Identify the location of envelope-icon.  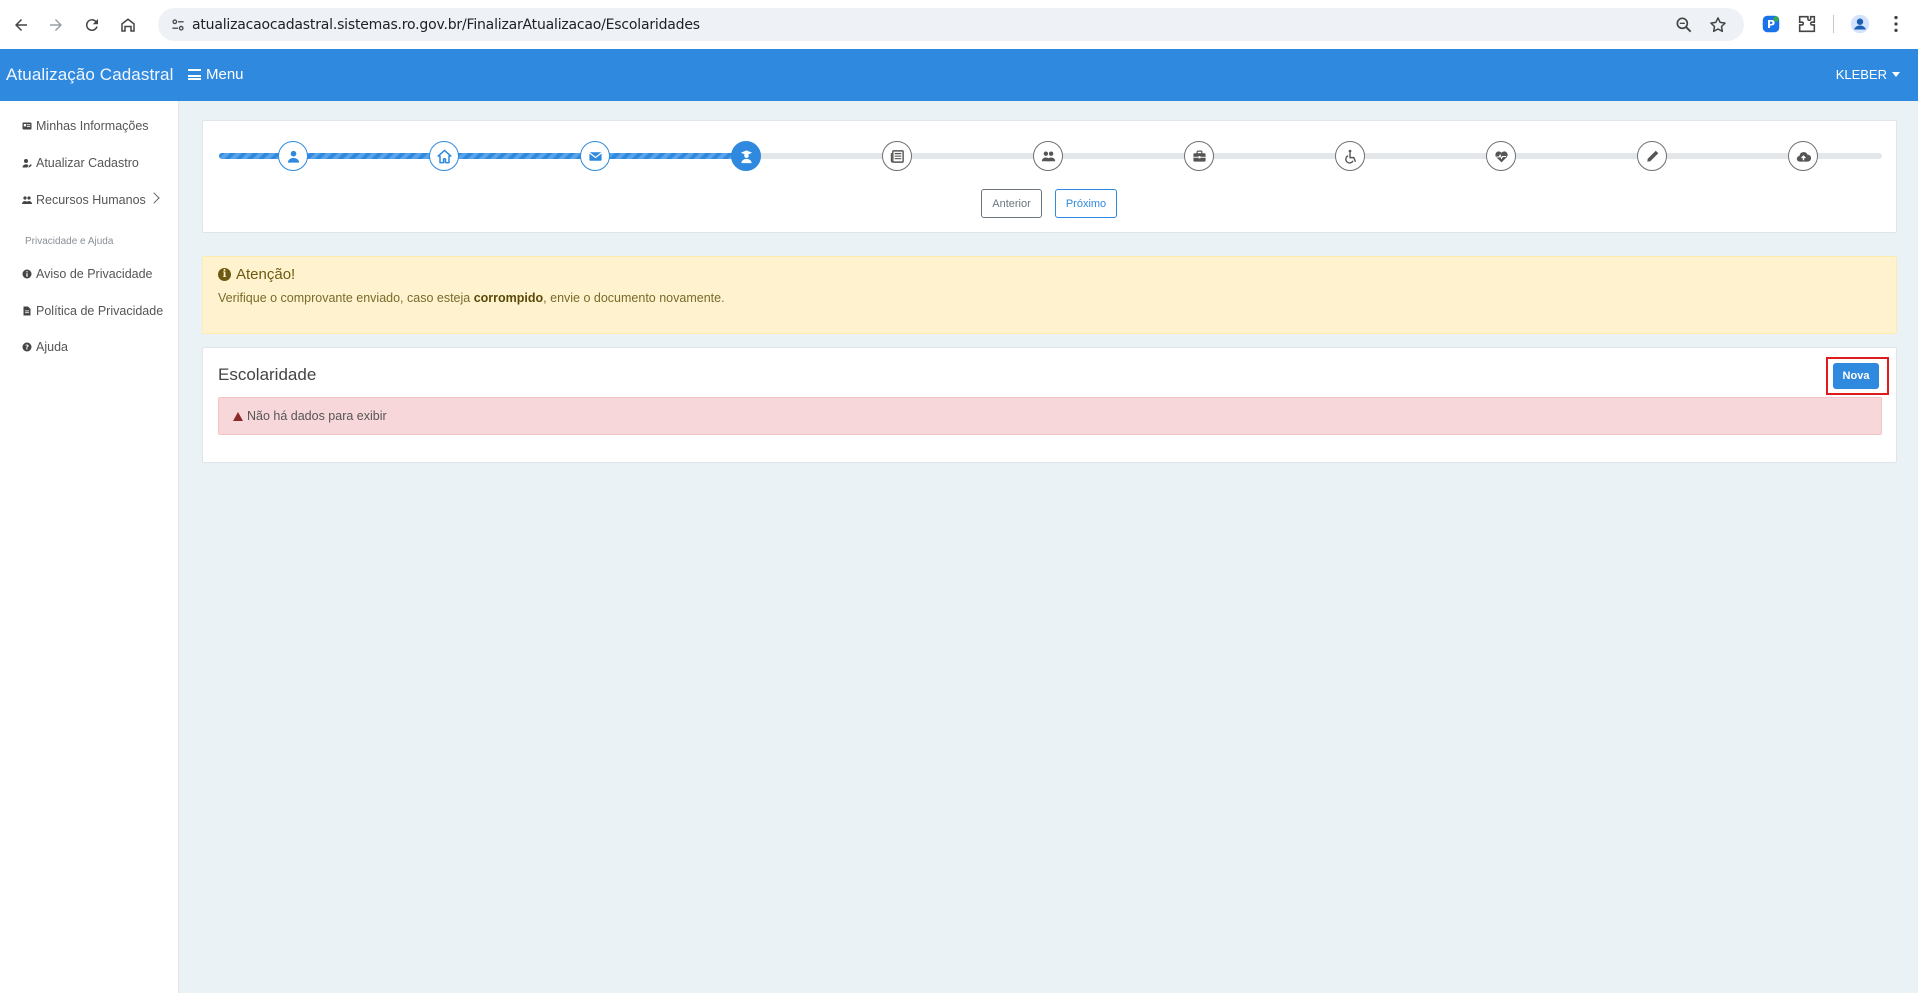
(595, 156).